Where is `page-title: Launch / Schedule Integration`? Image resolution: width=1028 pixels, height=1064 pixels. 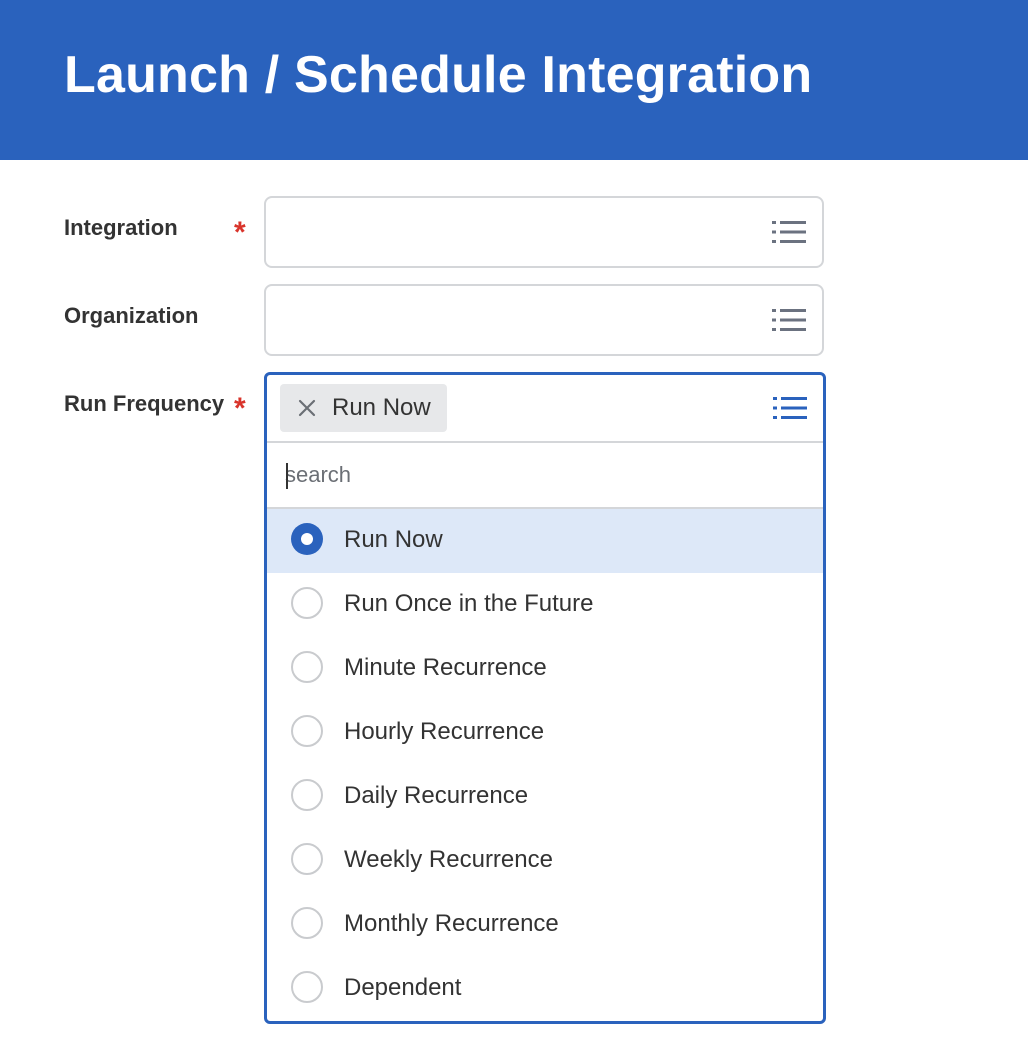
page-title: Launch / Schedule Integration is located at coordinates (438, 75).